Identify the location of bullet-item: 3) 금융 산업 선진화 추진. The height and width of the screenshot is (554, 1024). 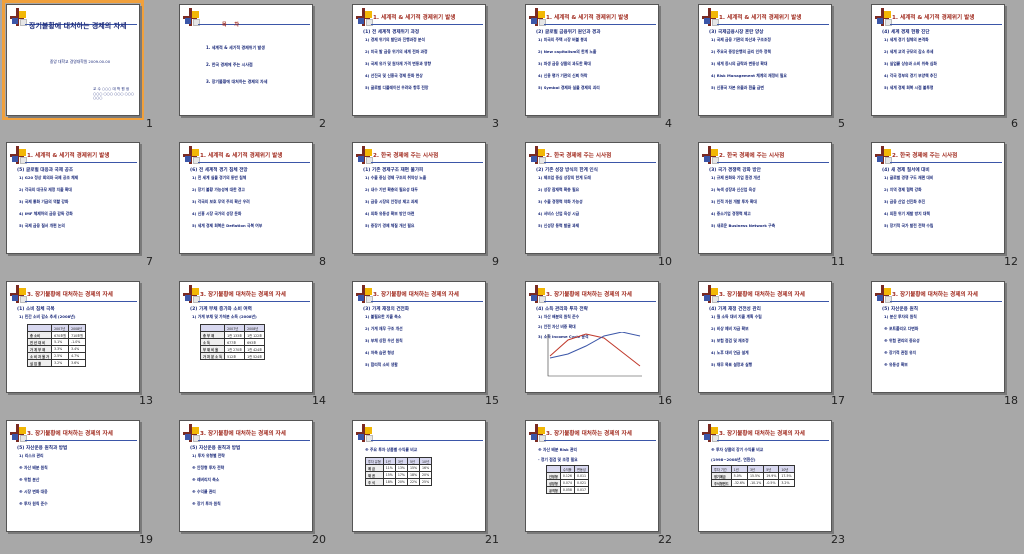
(905, 201).